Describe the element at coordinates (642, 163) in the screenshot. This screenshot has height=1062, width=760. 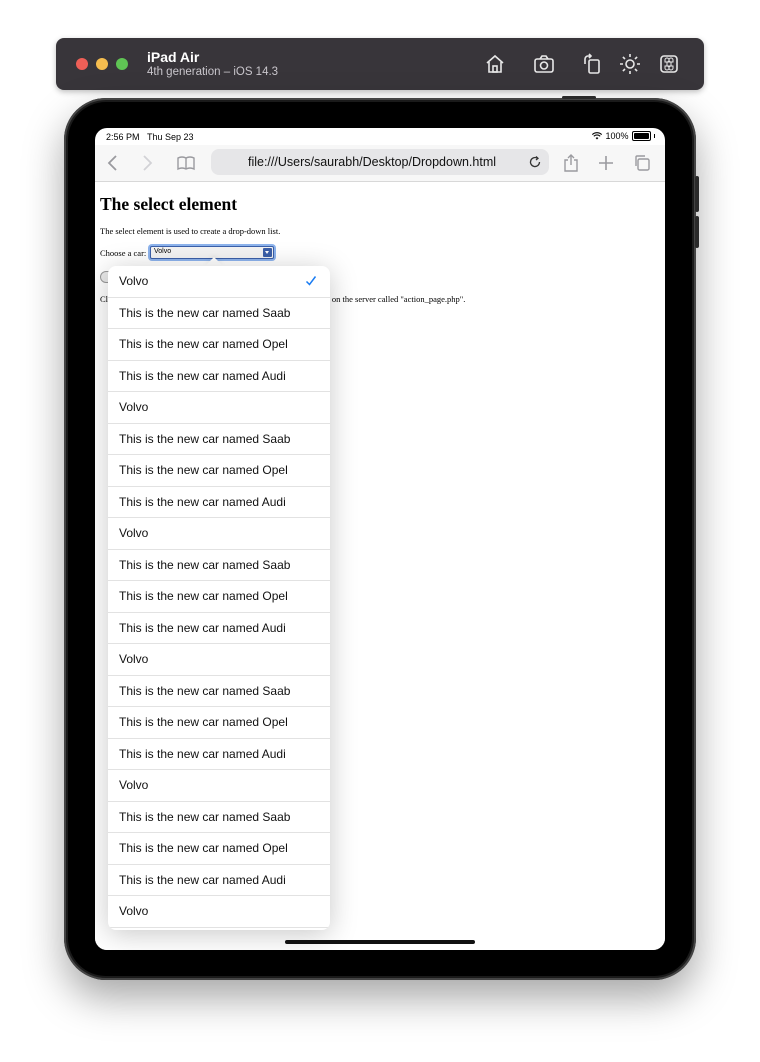
I see `tabs-icon` at that location.